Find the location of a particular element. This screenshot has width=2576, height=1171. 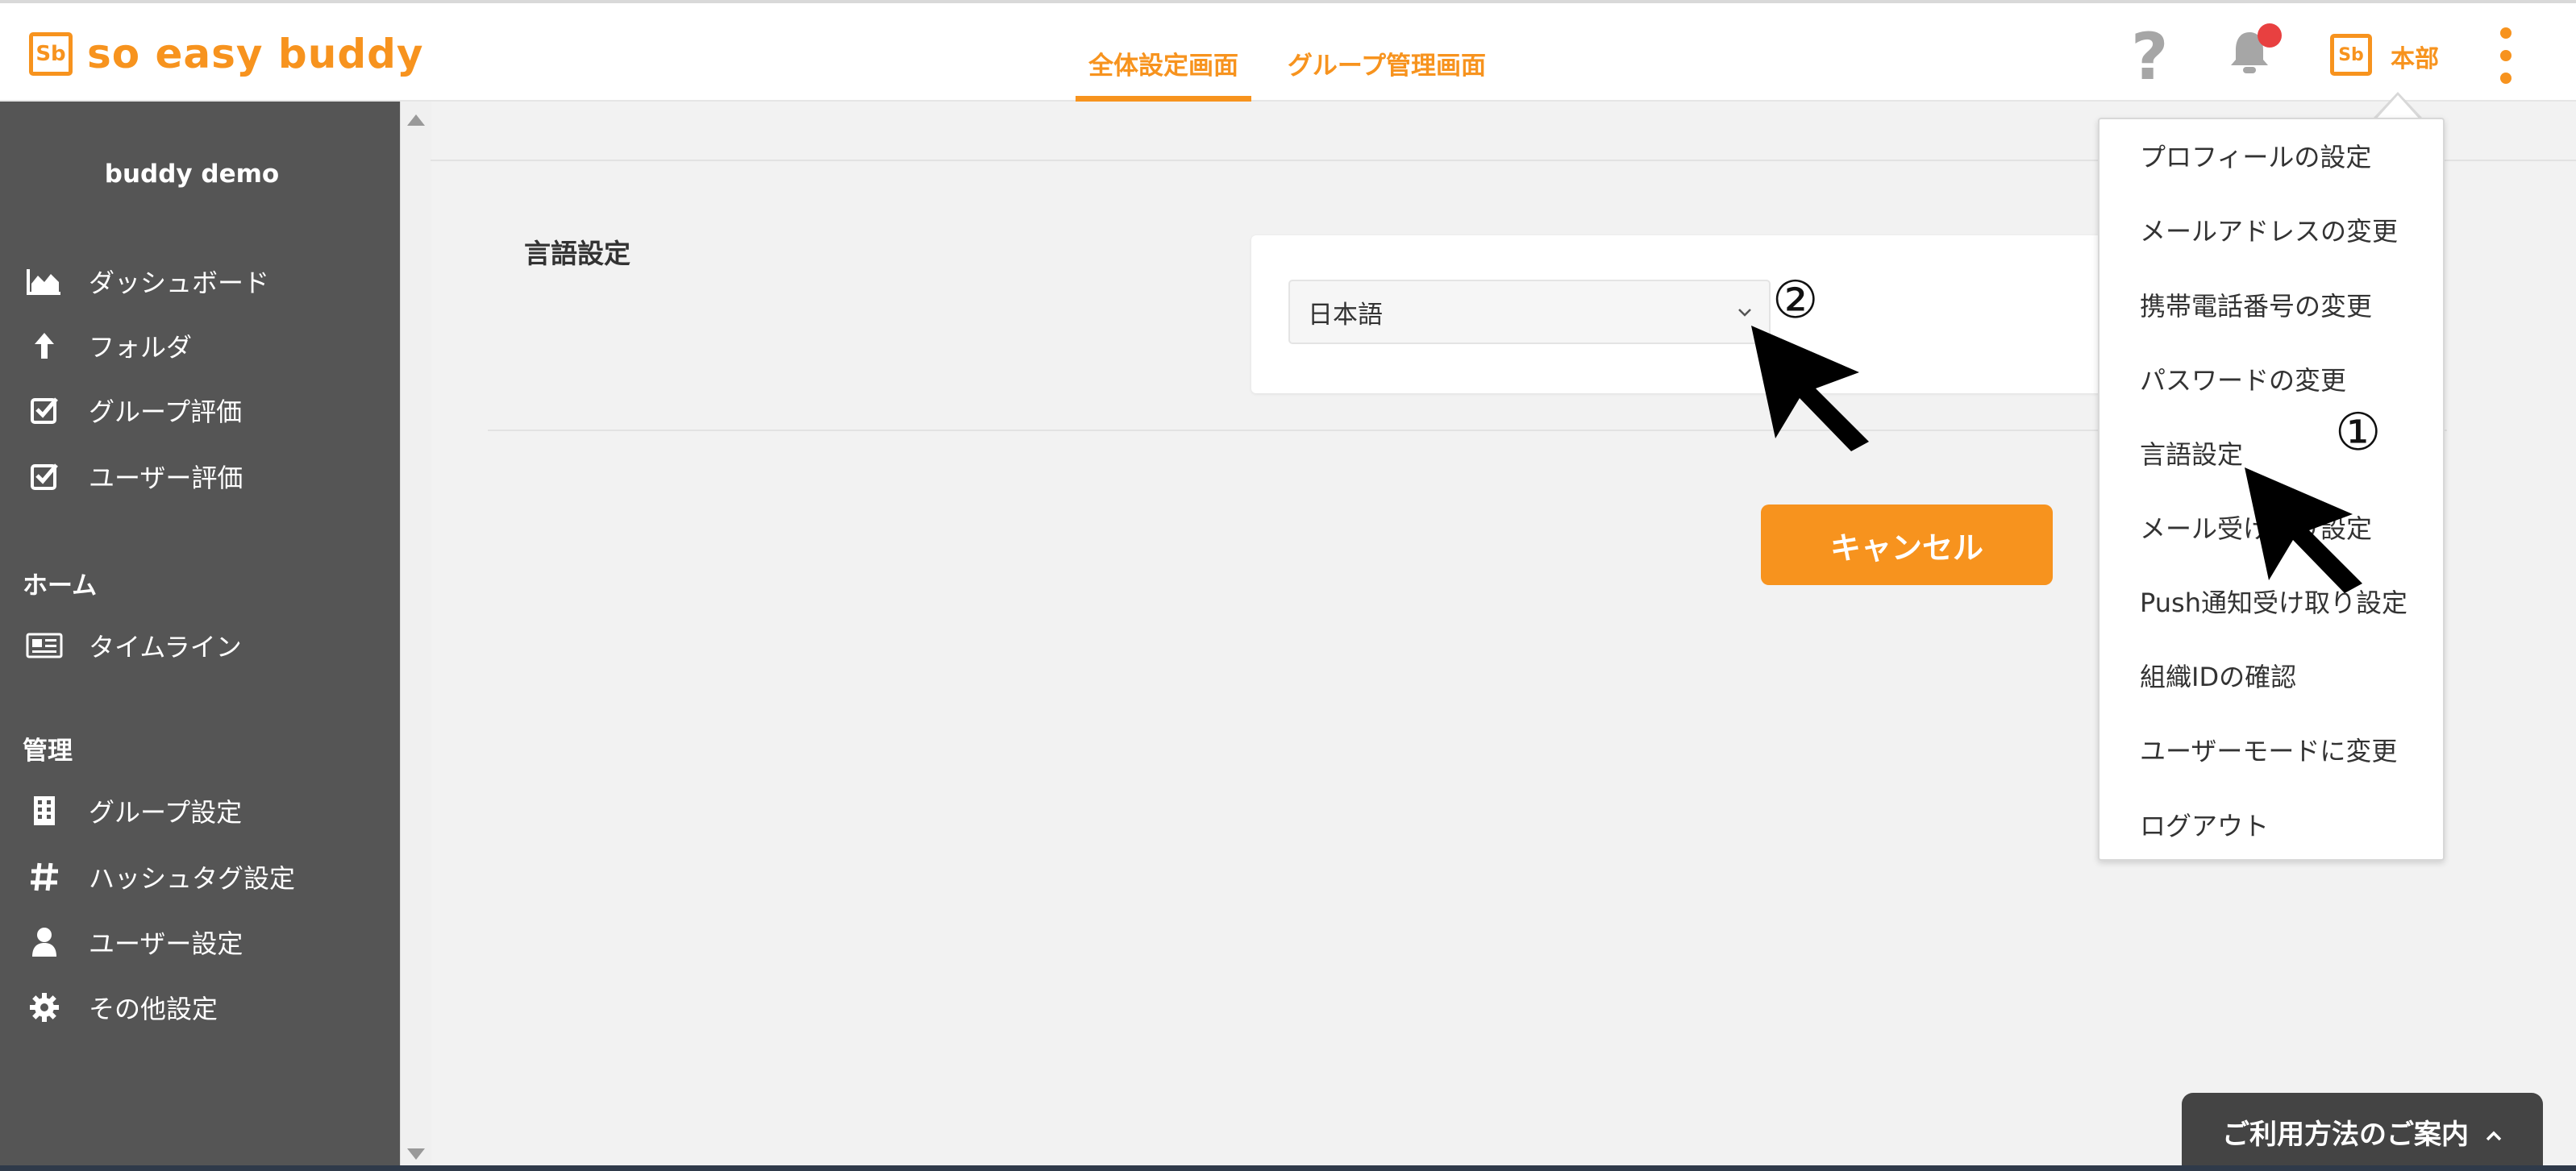

sidebar-item-user-settings: ユーザー設定 is located at coordinates (133, 942).